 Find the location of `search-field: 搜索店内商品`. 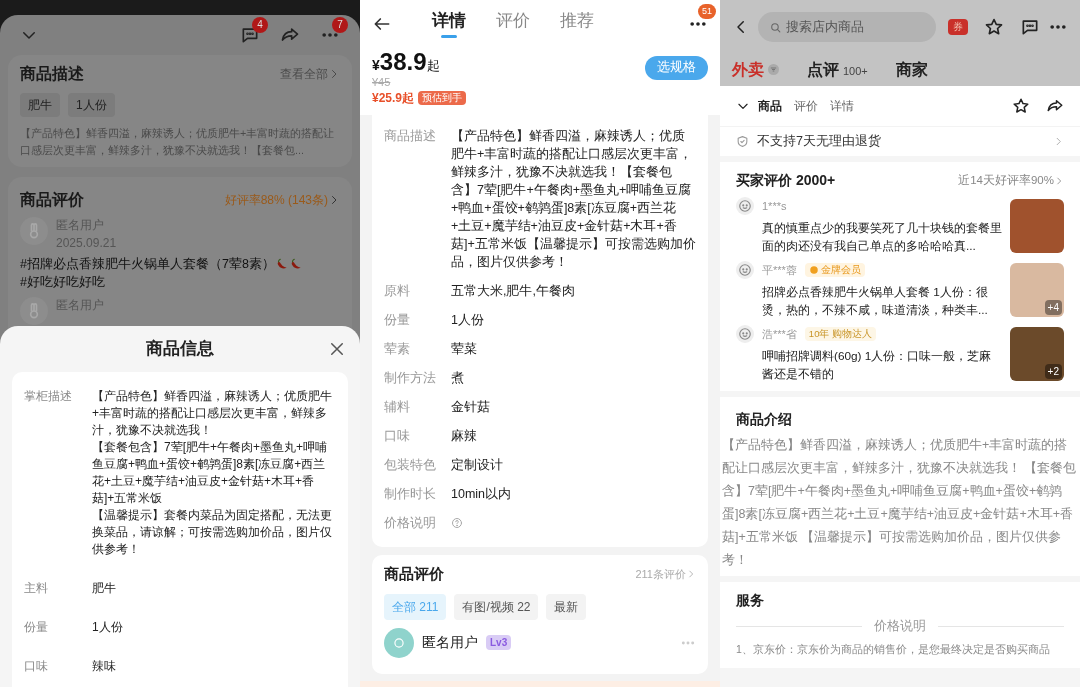

search-field: 搜索店内商品 is located at coordinates (847, 27).